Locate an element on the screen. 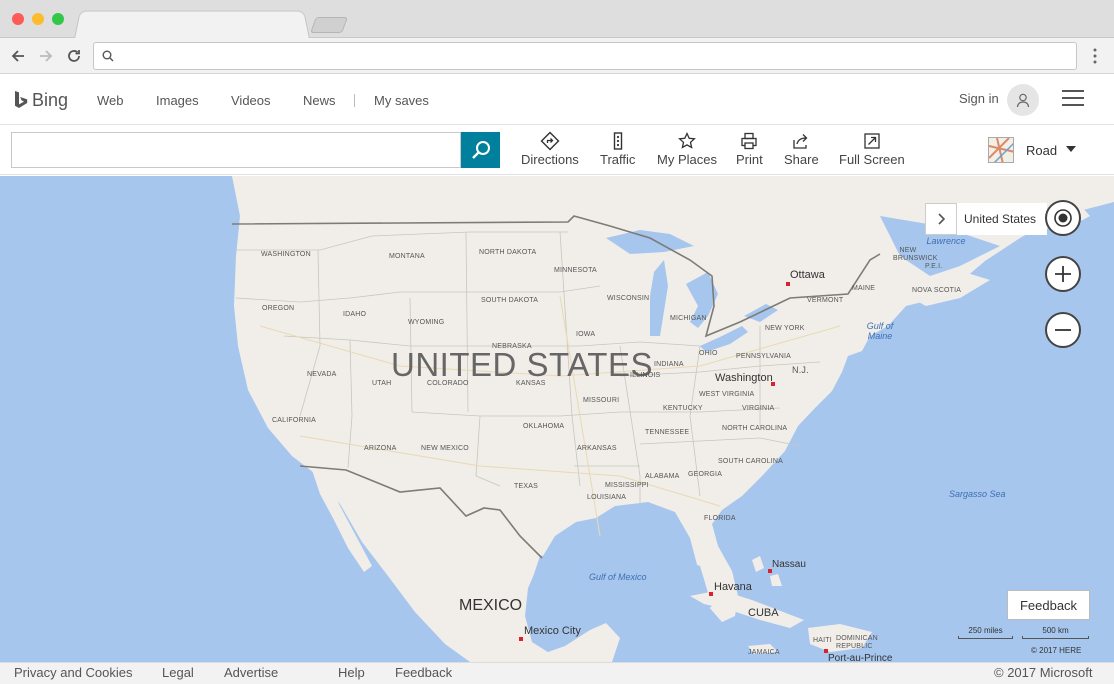 Image resolution: width=1114 pixels, height=684 pixels. plus-icon is located at coordinates (1063, 274).